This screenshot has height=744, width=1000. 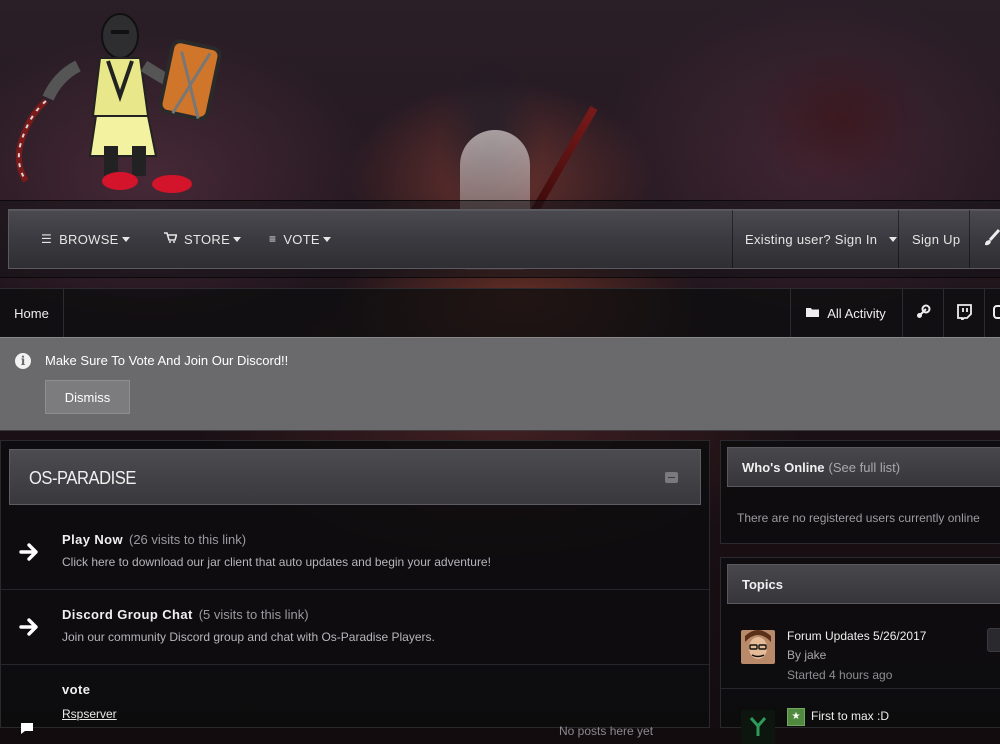 I want to click on see-full-list-link: (See full list), so click(x=865, y=467).